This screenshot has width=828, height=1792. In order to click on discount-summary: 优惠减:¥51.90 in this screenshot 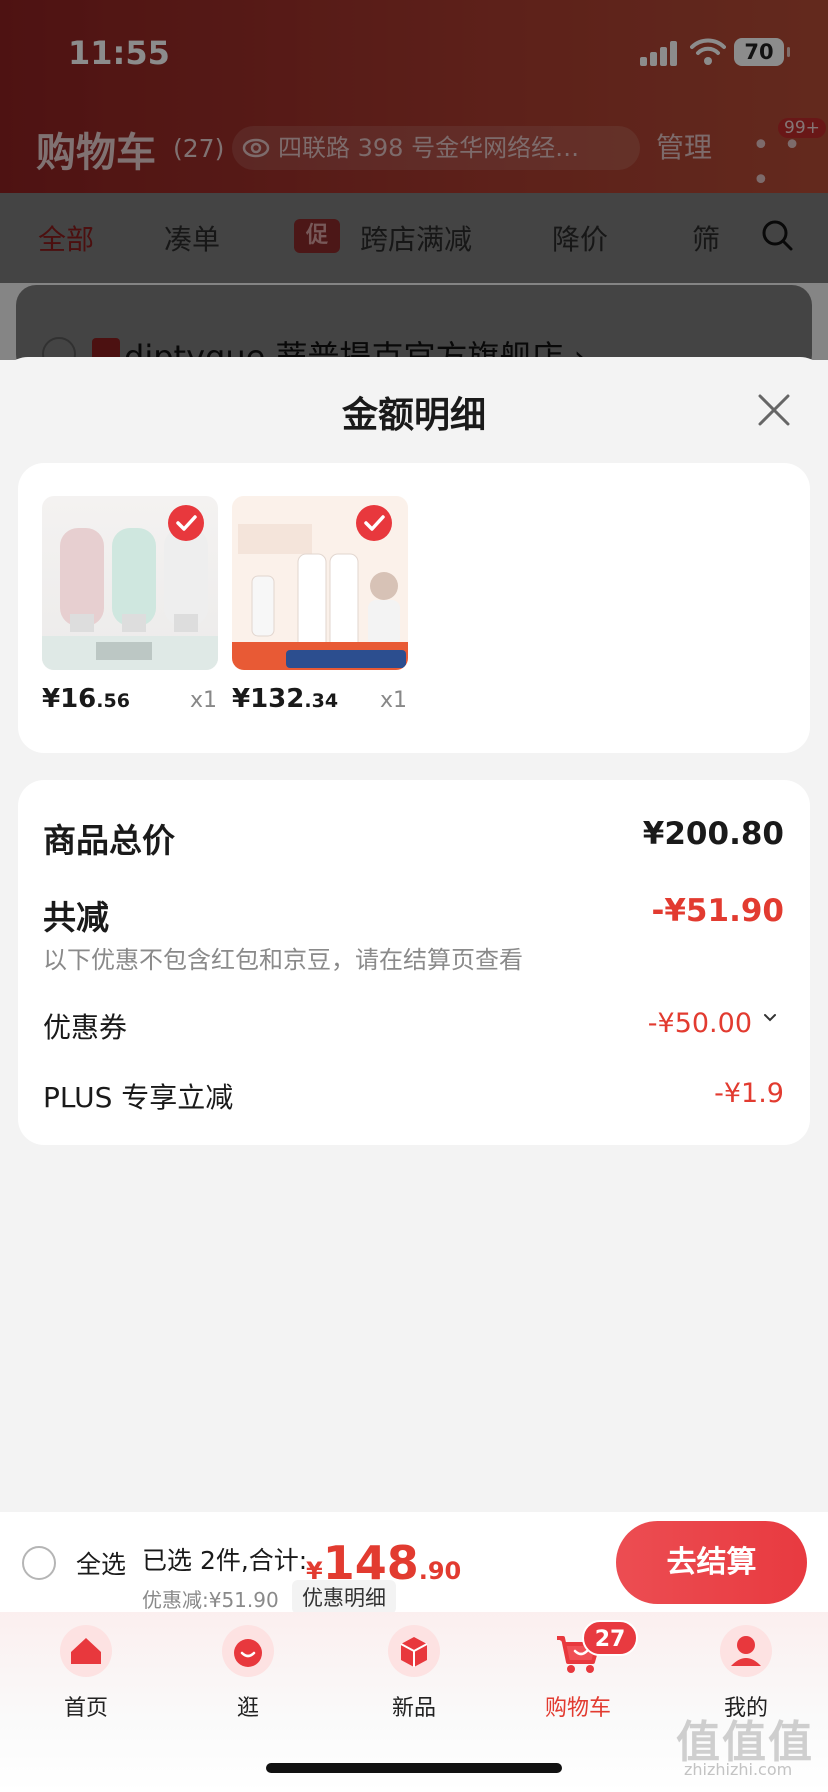, I will do `click(210, 1600)`.